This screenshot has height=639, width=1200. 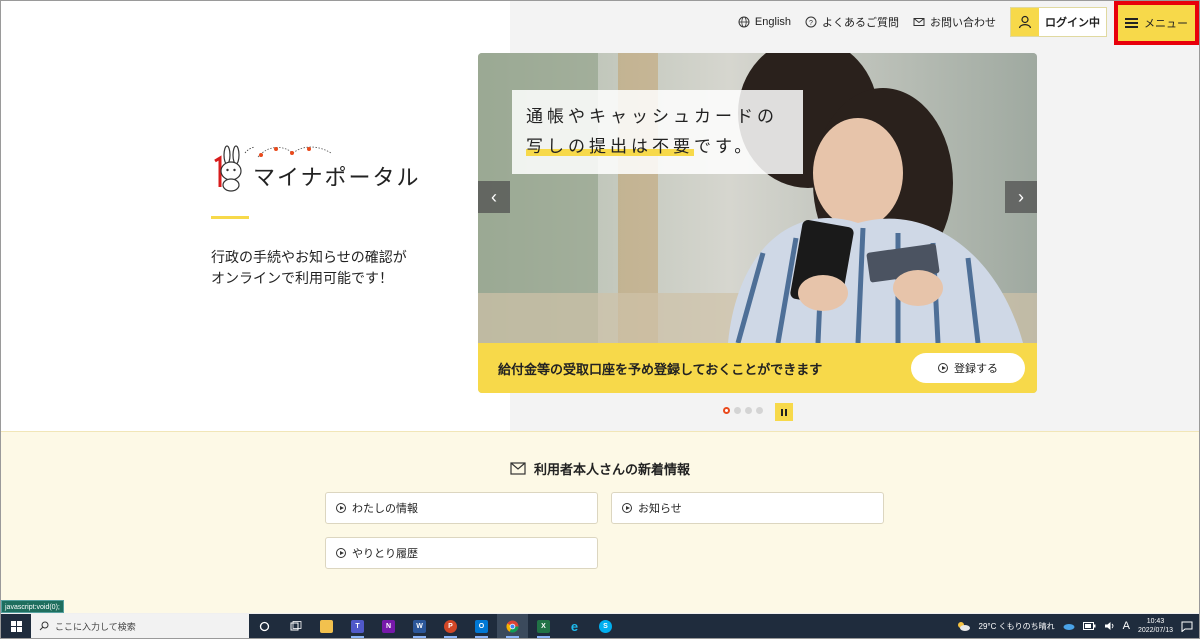 I want to click on hero-bar-text: 給付金等の受取口座を予め登録しておくことができます, so click(x=660, y=369).